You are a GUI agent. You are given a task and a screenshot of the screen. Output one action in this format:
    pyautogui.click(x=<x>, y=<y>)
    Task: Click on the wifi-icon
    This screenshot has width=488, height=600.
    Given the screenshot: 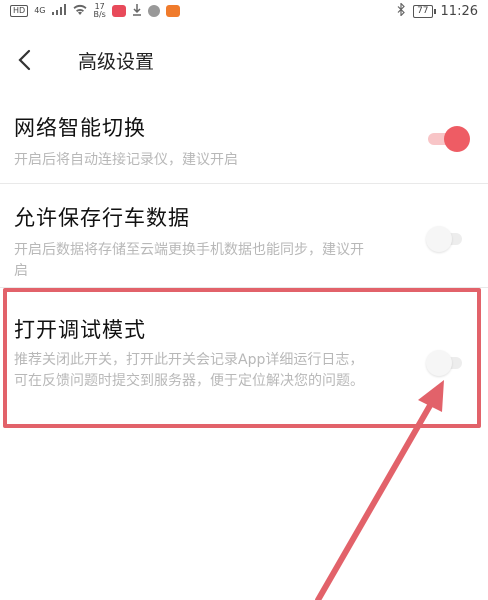 What is the action you would take?
    pyautogui.click(x=80, y=11)
    